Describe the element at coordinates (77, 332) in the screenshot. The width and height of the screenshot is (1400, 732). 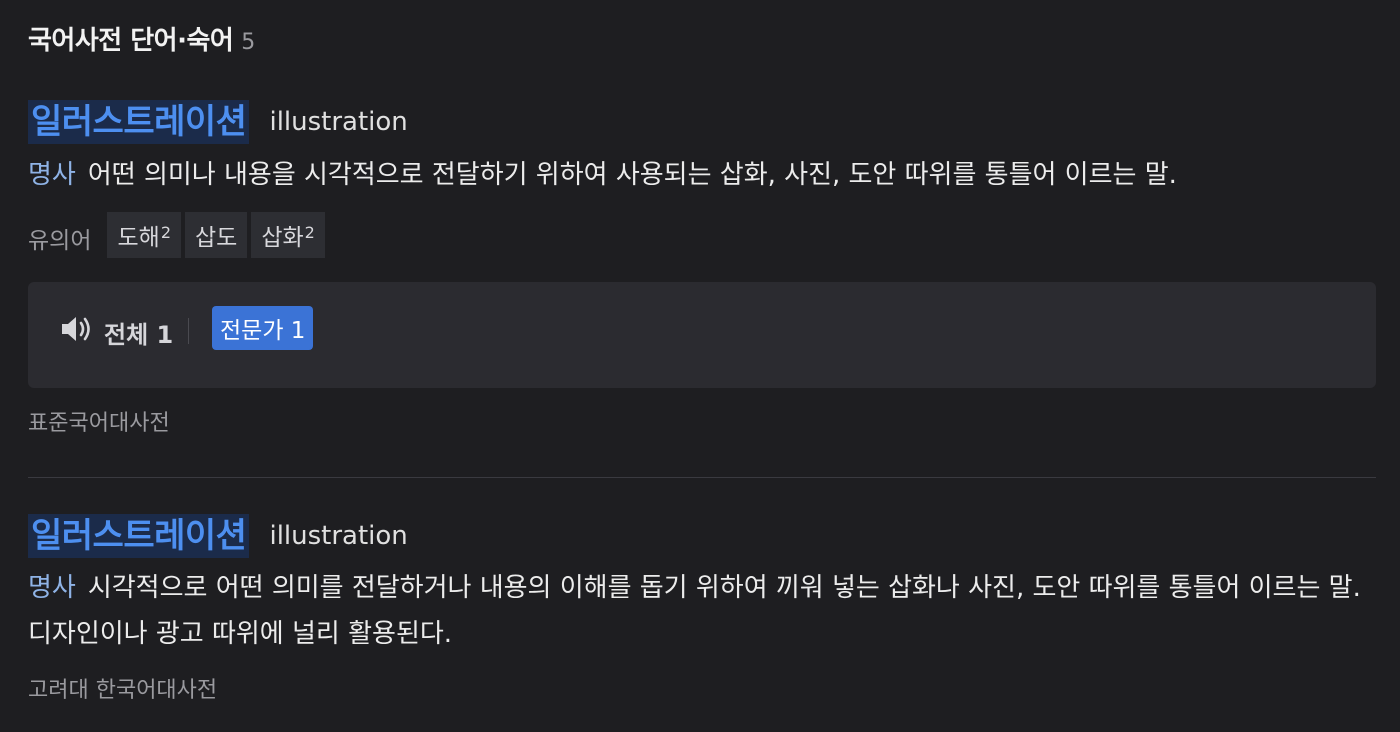
I see `speaker-icon` at that location.